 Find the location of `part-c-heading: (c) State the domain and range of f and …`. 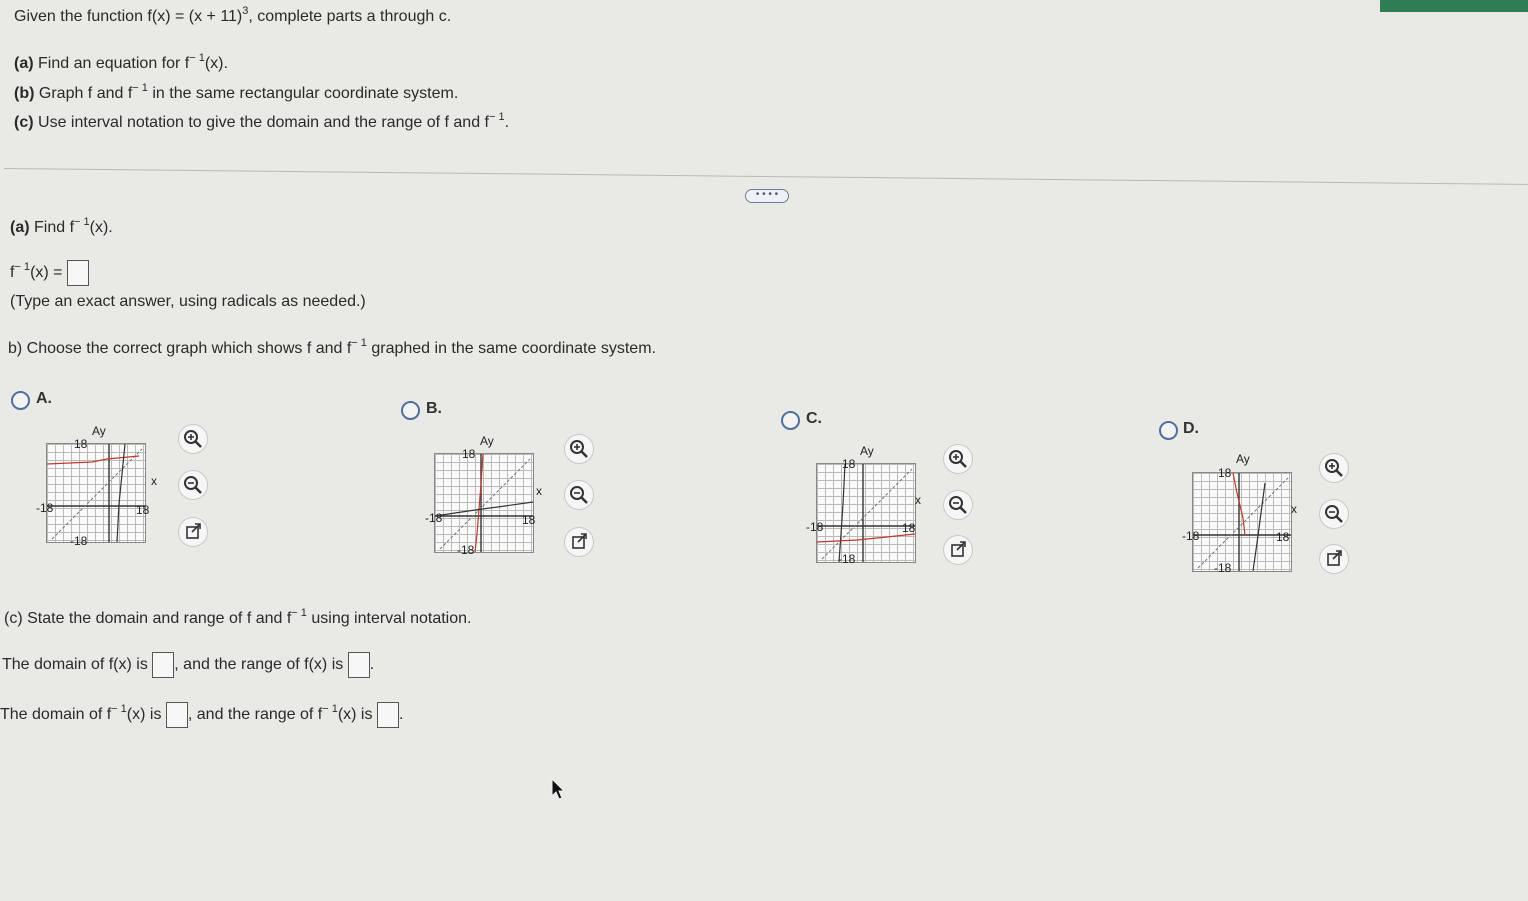

part-c-heading: (c) State the domain and range of f and … is located at coordinates (238, 617).